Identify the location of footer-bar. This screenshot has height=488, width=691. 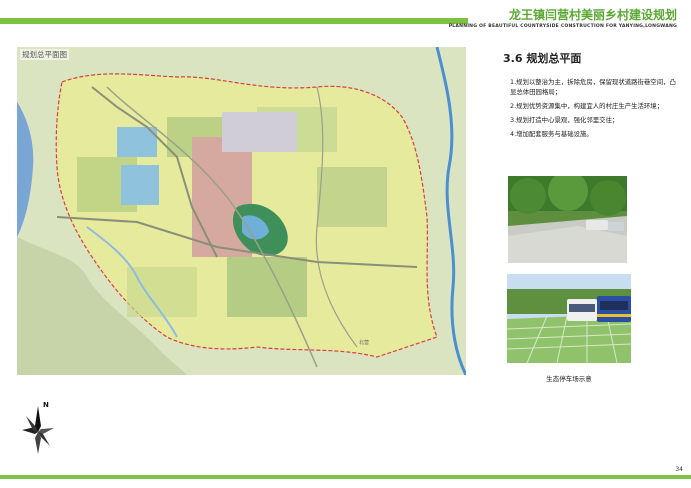
(345, 477).